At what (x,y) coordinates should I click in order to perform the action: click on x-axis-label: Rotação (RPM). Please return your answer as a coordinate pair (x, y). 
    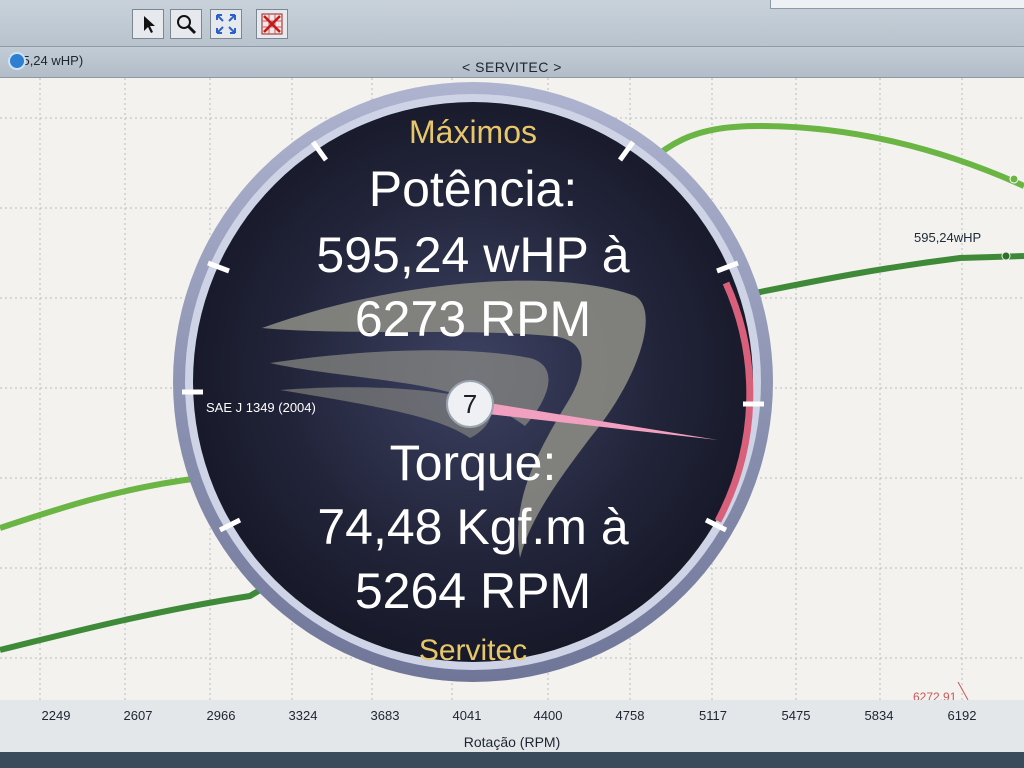
    Looking at the image, I should click on (512, 742).